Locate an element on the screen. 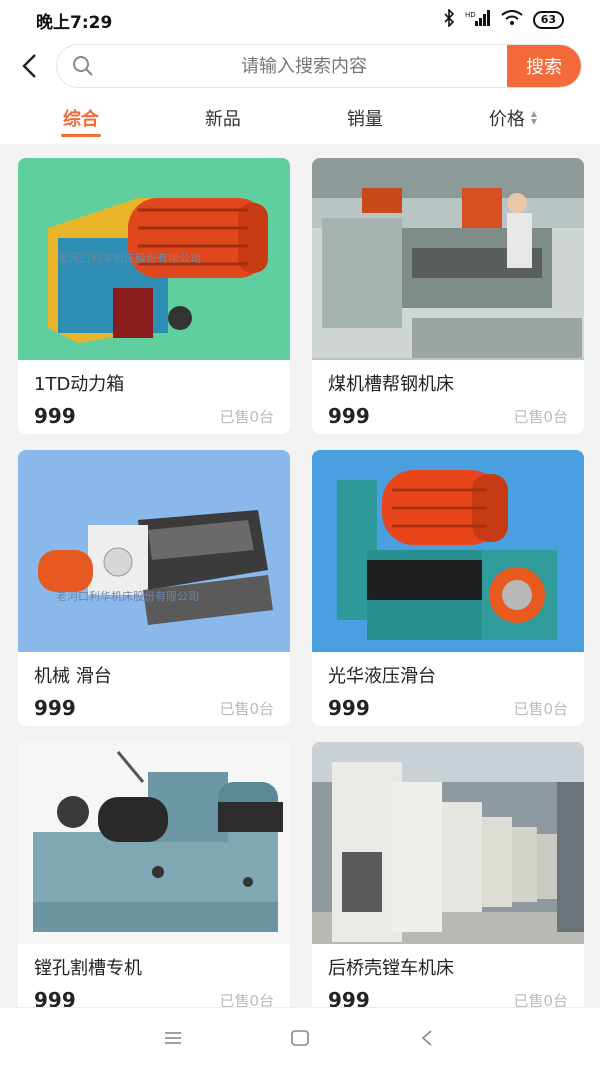  tab-label: 价格 is located at coordinates (506, 119).